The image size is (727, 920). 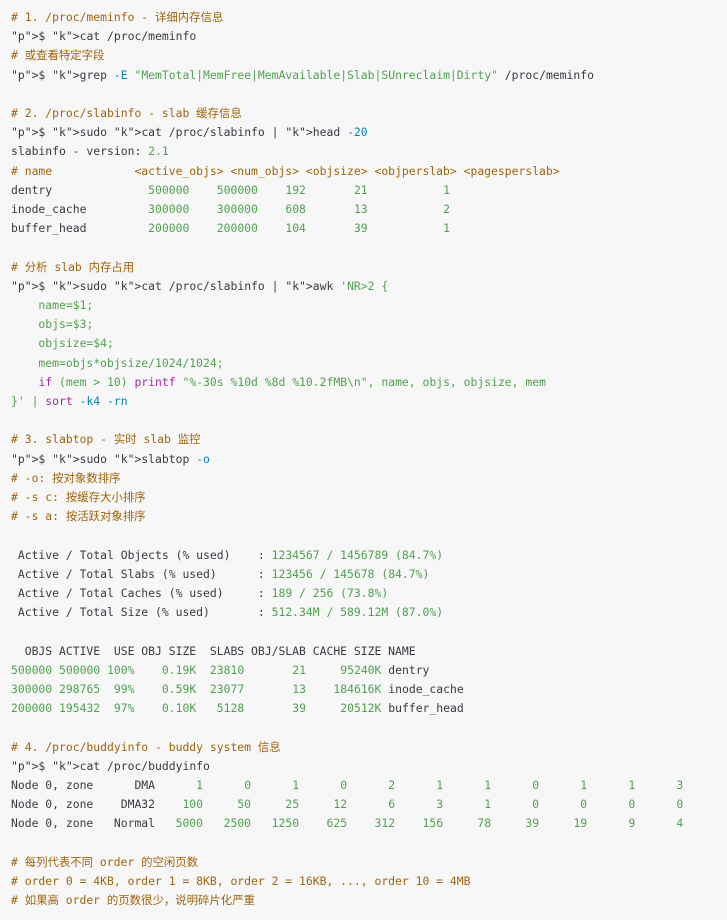 I want to click on command-line: "p">$ "k">cat /proc/buddyinfo, so click(x=110, y=765).